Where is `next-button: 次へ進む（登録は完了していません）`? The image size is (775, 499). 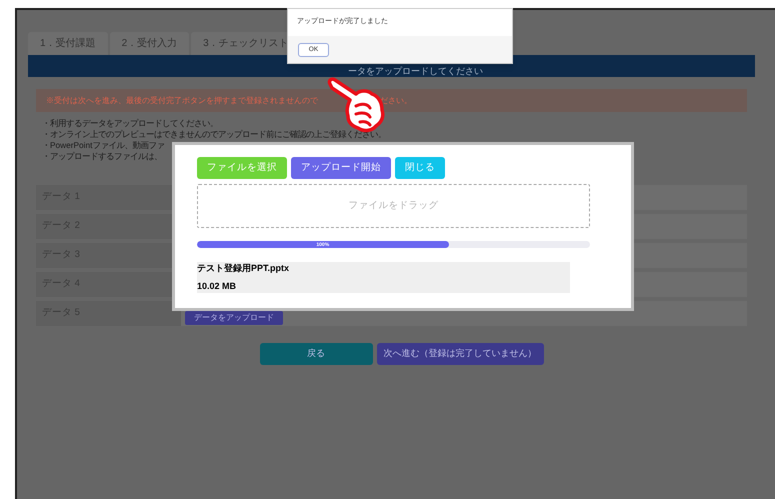 next-button: 次へ進む（登録は完了していません） is located at coordinates (460, 354).